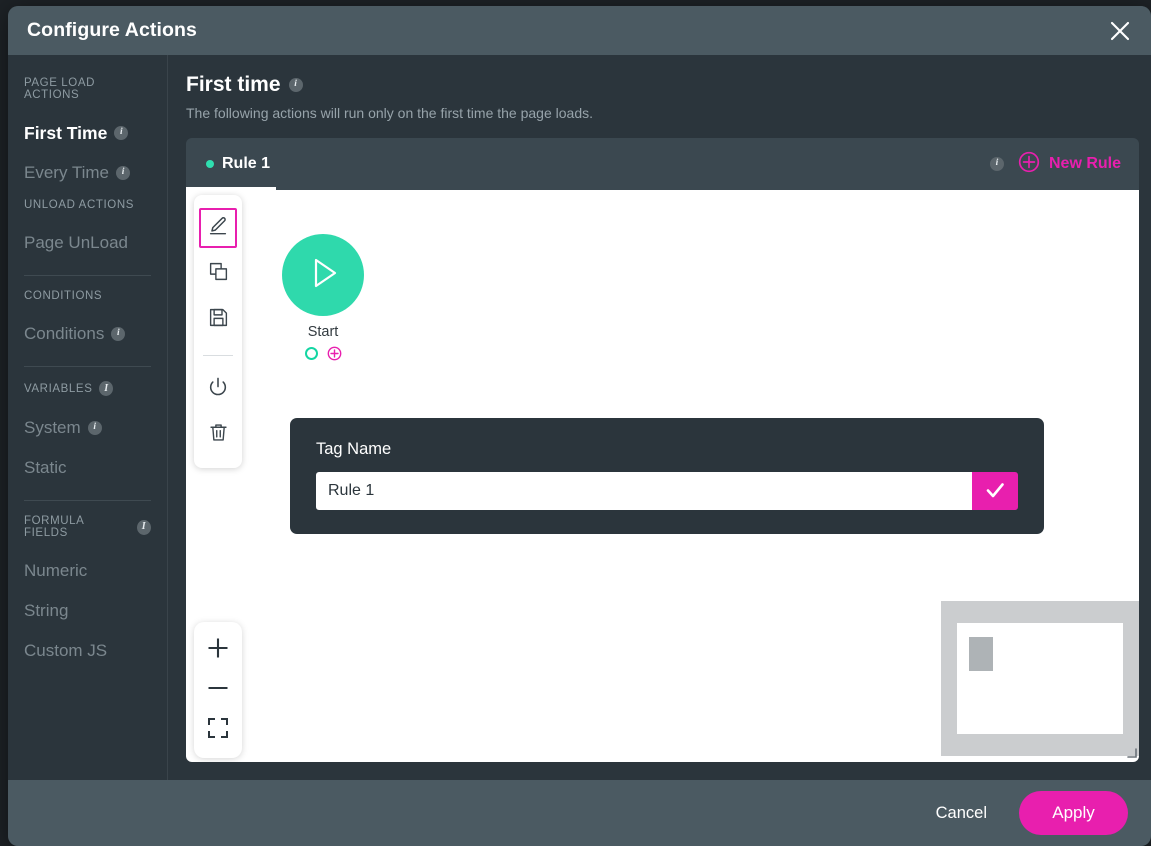  I want to click on tag-name-input, so click(644, 491).